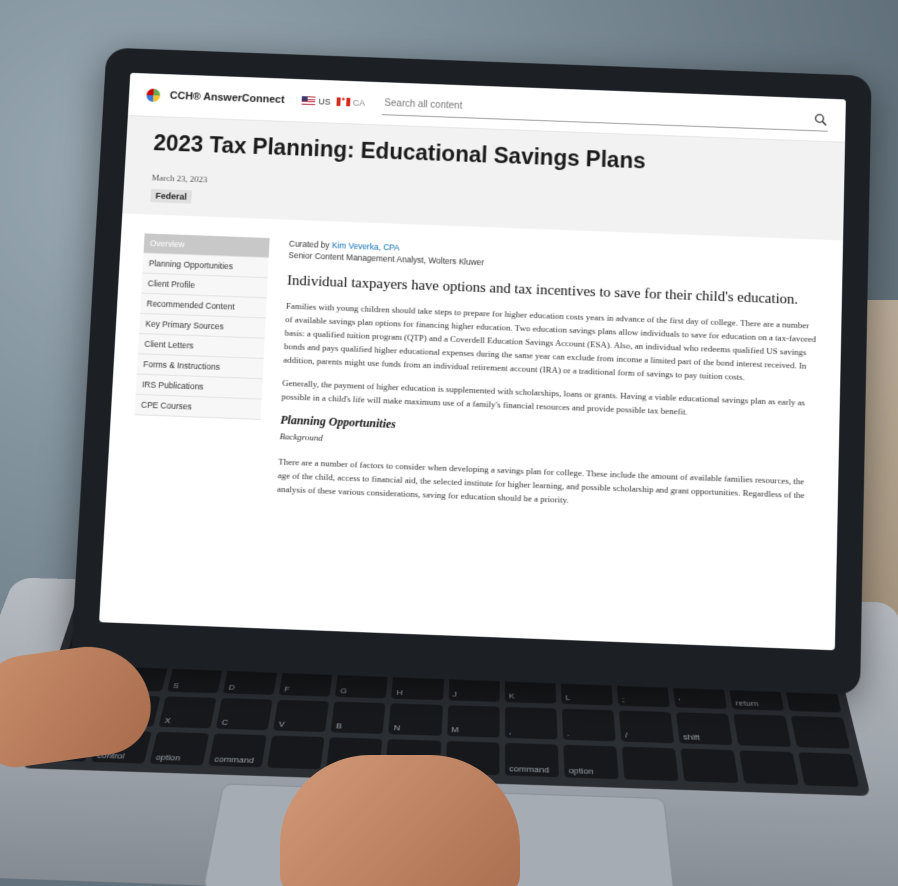  I want to click on keyboard-key: X, so click(187, 712).